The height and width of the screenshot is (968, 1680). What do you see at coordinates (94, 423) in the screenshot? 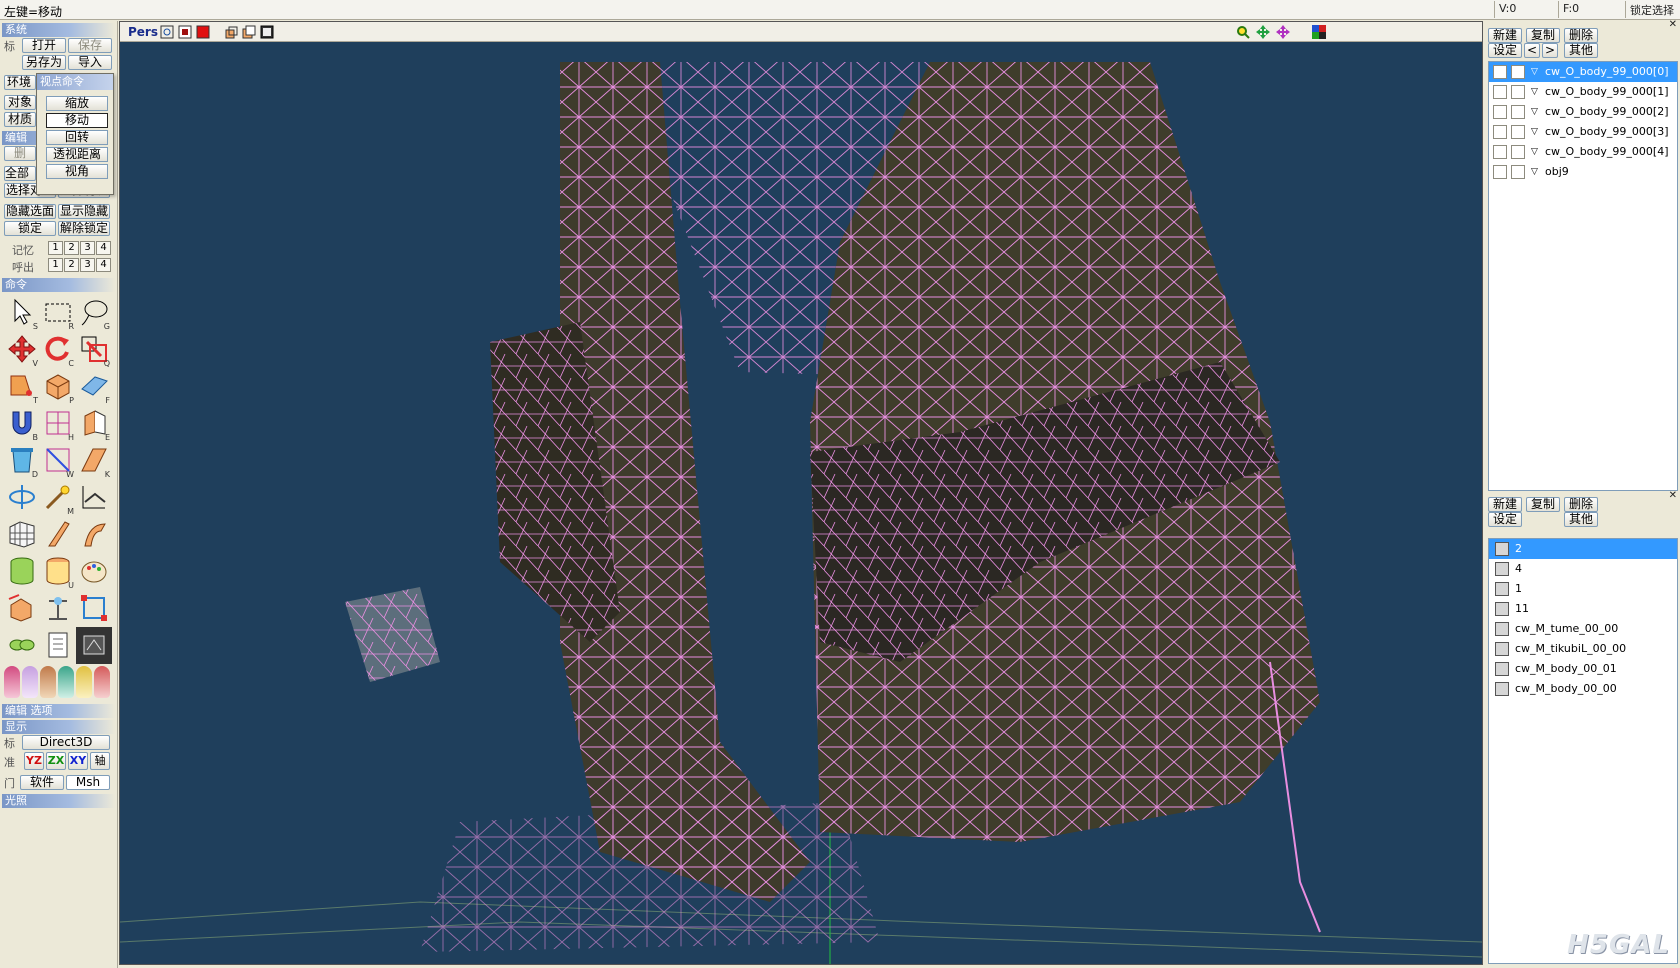
I see `extrude-tool-icon: E` at bounding box center [94, 423].